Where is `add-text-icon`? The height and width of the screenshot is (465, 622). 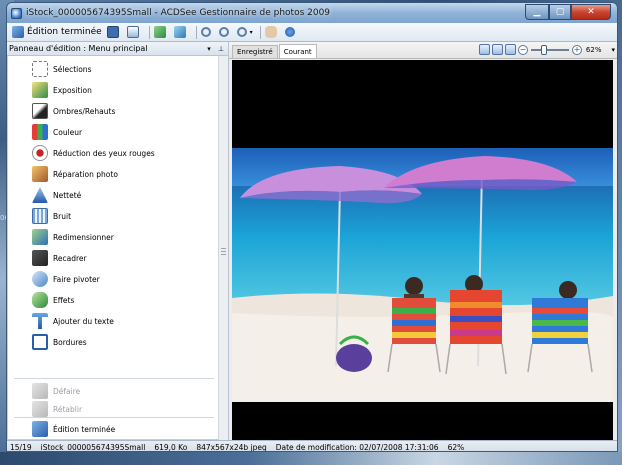
add-text-icon is located at coordinates (40, 321).